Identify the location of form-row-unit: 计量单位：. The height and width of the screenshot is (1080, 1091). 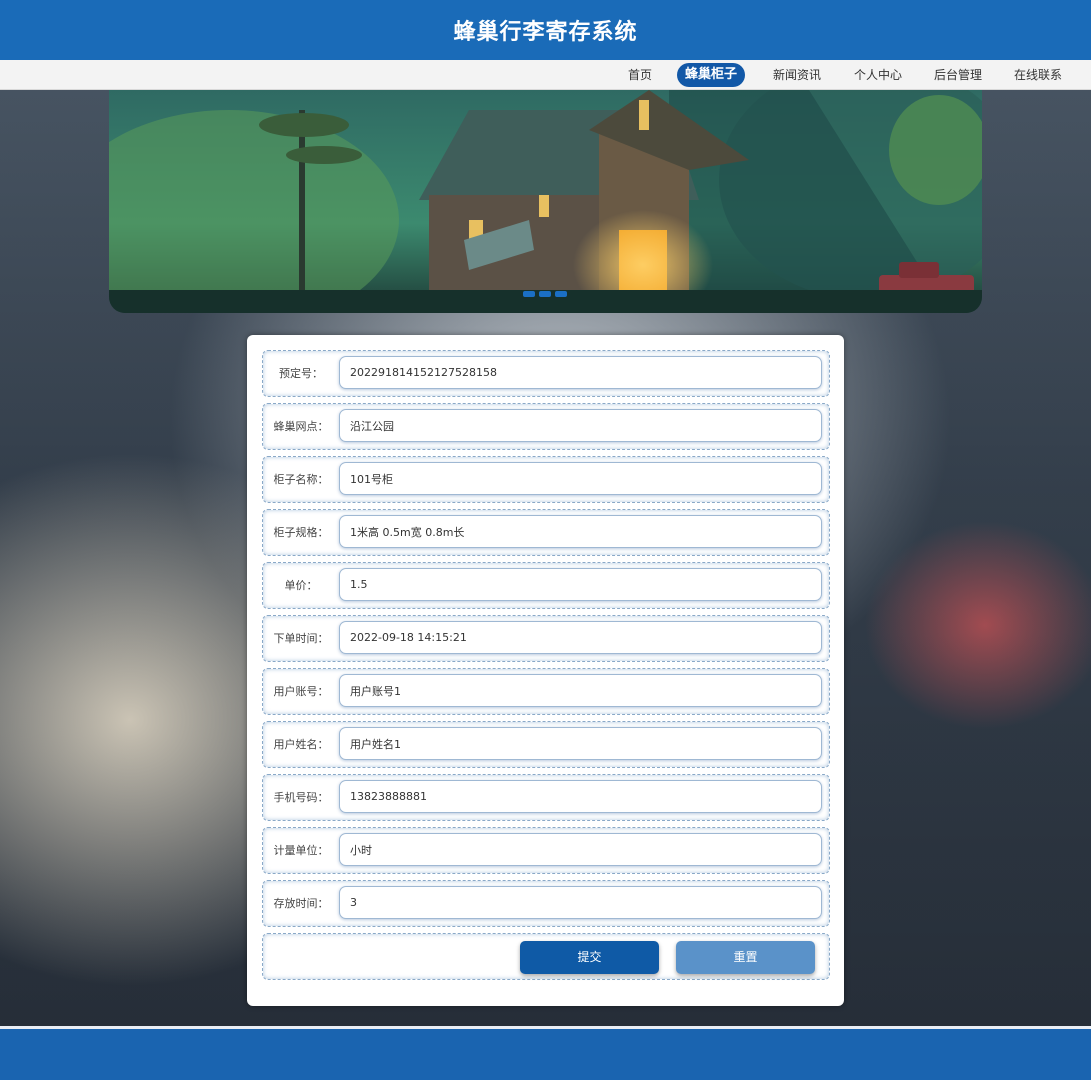
(546, 850).